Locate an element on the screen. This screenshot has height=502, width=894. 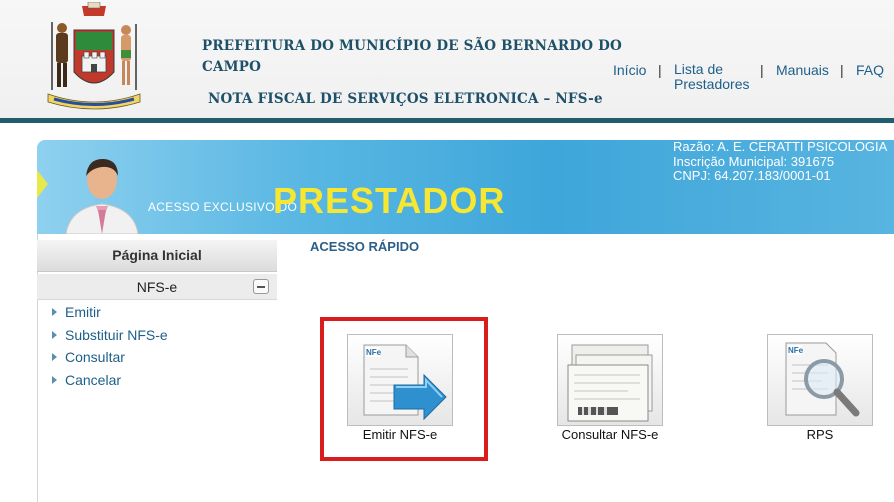
rps-label: RPS is located at coordinates (820, 434).